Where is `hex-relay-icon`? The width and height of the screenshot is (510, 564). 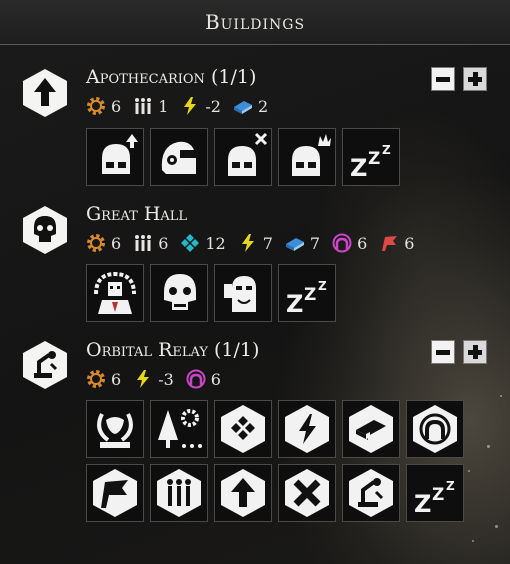 hex-relay-icon is located at coordinates (371, 493).